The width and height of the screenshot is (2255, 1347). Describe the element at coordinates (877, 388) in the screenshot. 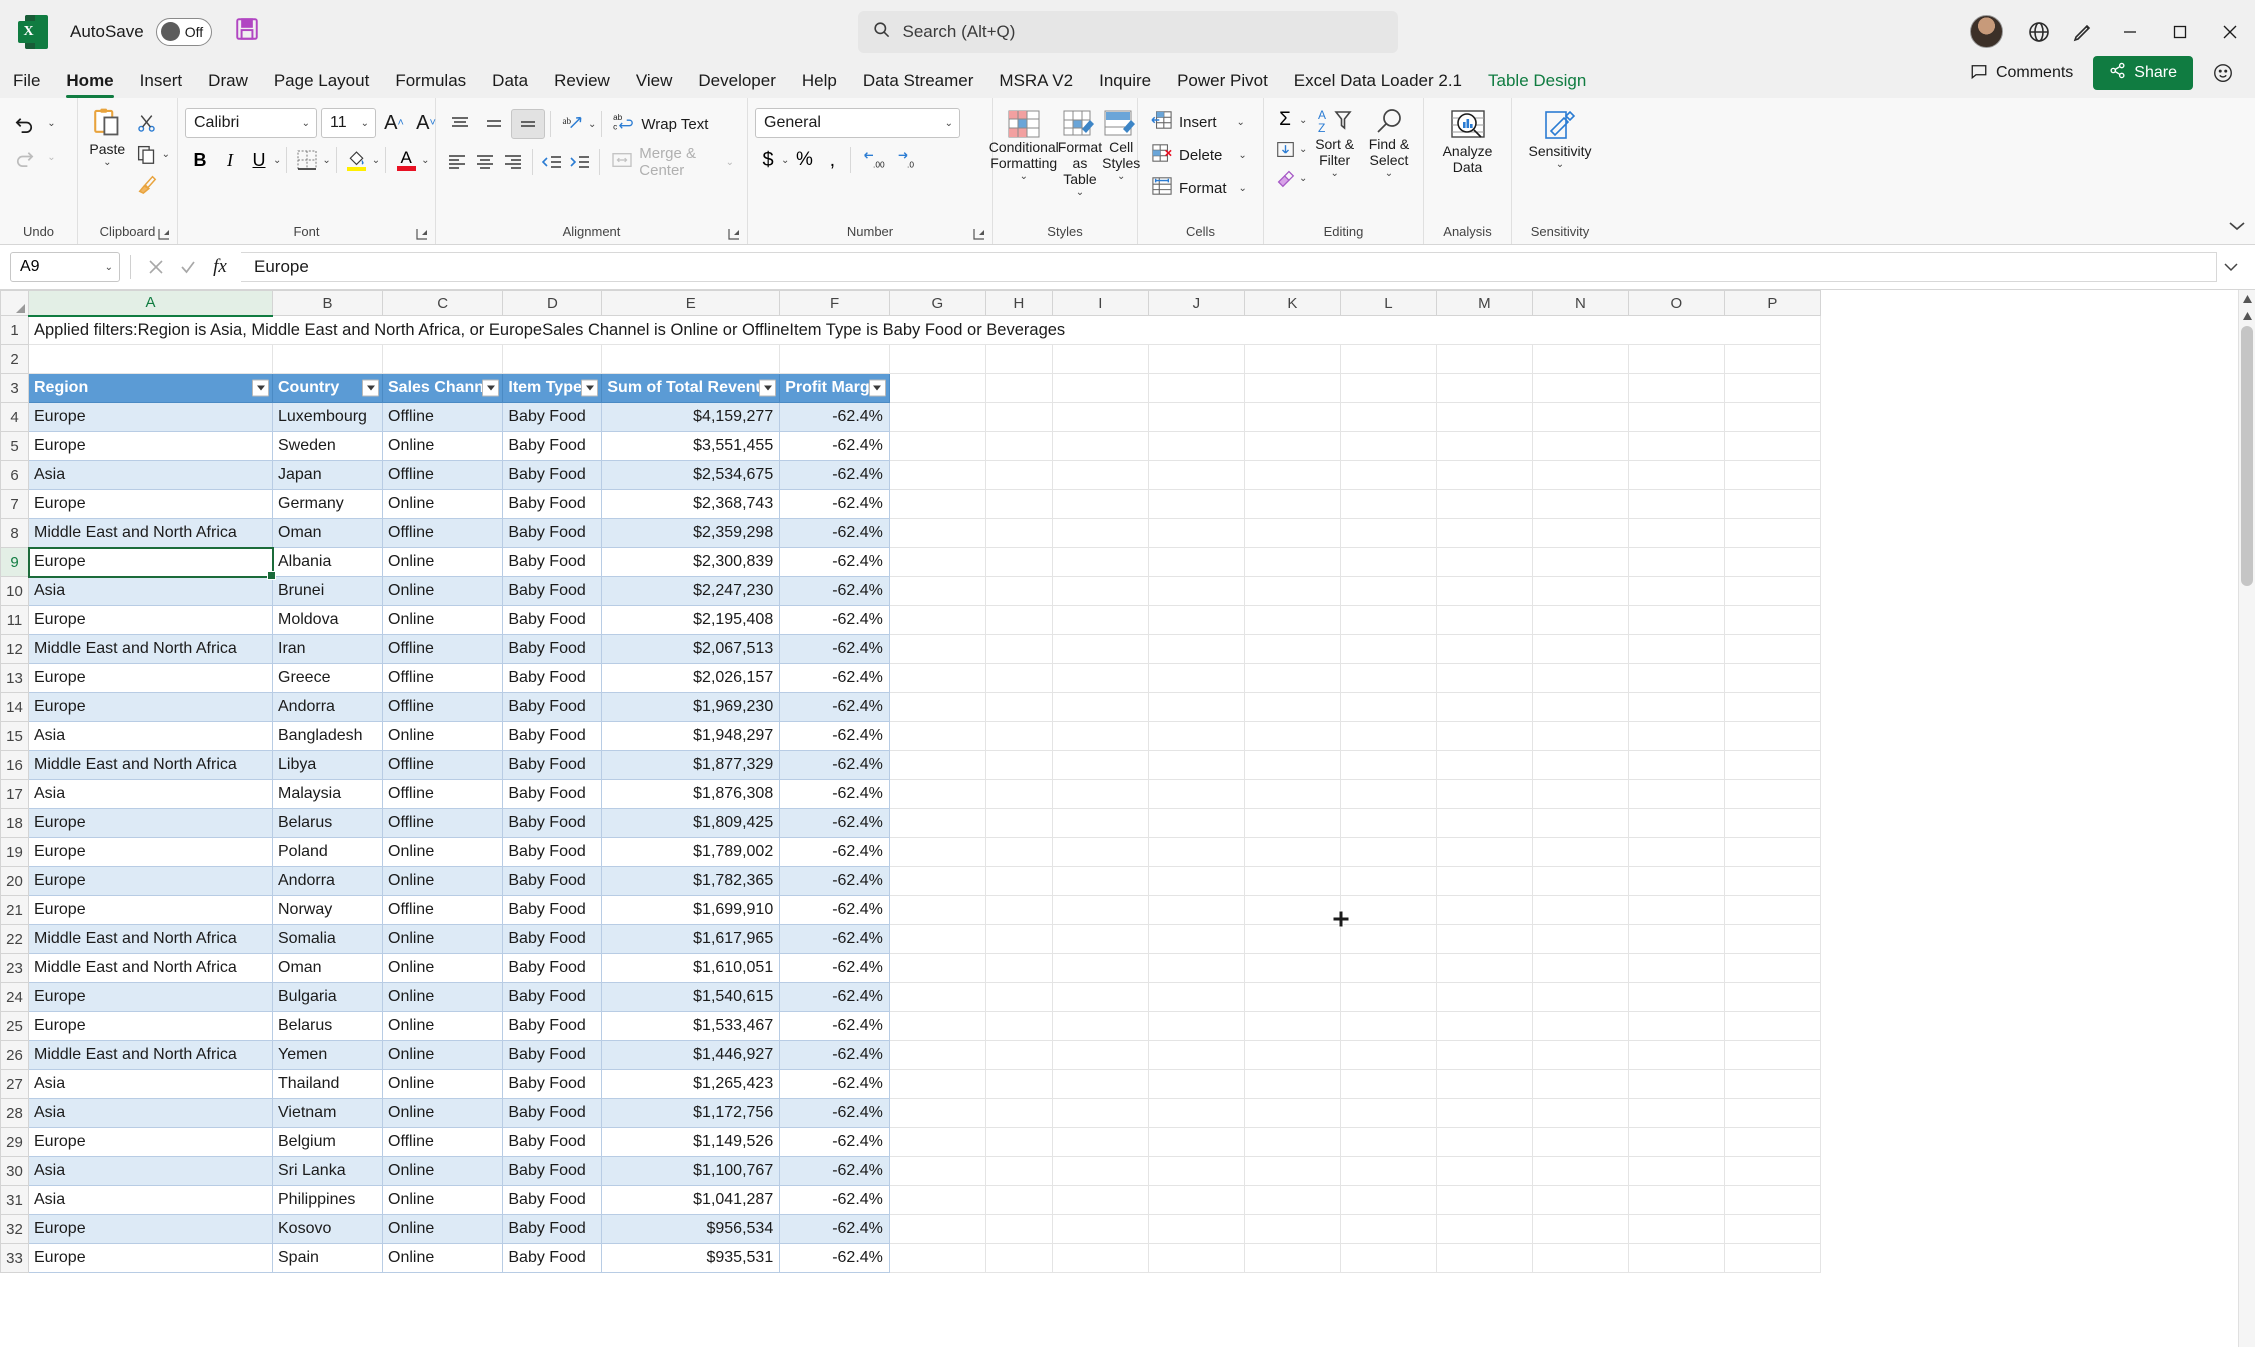

I see `filter-dropdown-icon` at that location.